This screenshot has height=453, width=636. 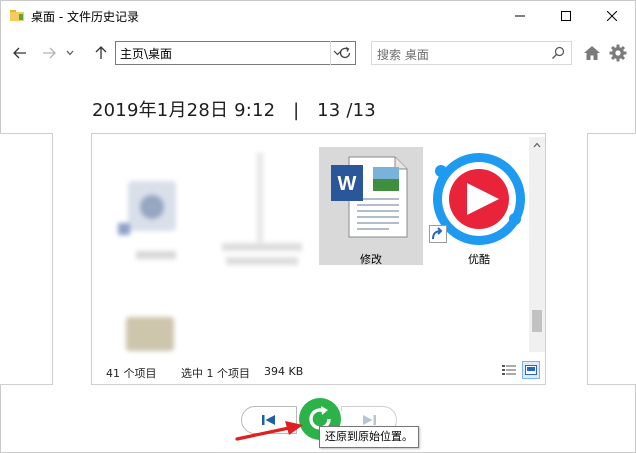 I want to click on maximize-icon, so click(x=566, y=16).